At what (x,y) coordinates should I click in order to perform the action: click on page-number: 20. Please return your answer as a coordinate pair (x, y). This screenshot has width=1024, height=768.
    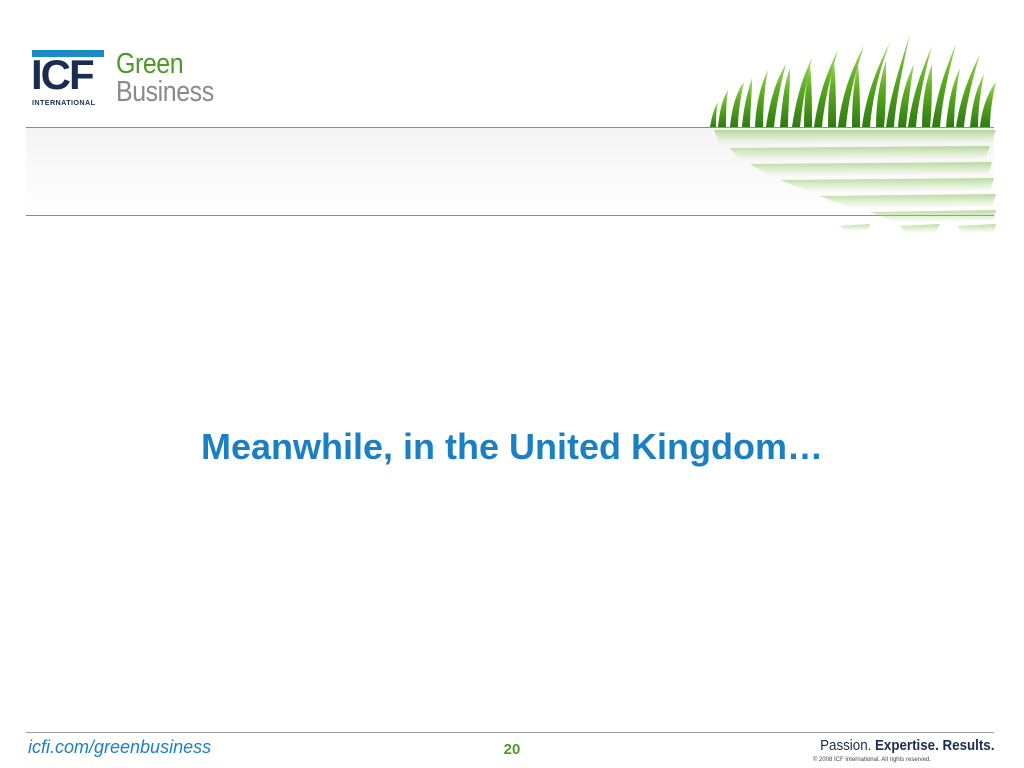
    Looking at the image, I should click on (512, 749).